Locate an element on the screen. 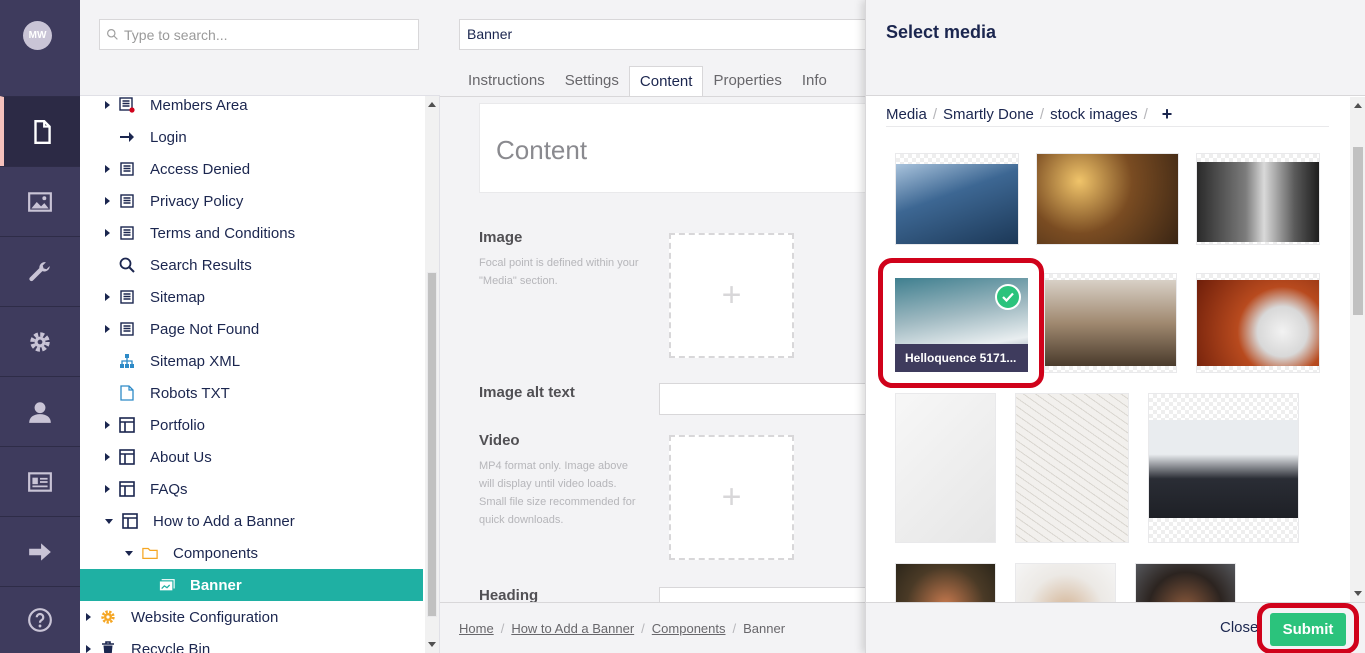 The image size is (1365, 653). image-label: Image is located at coordinates (501, 237).